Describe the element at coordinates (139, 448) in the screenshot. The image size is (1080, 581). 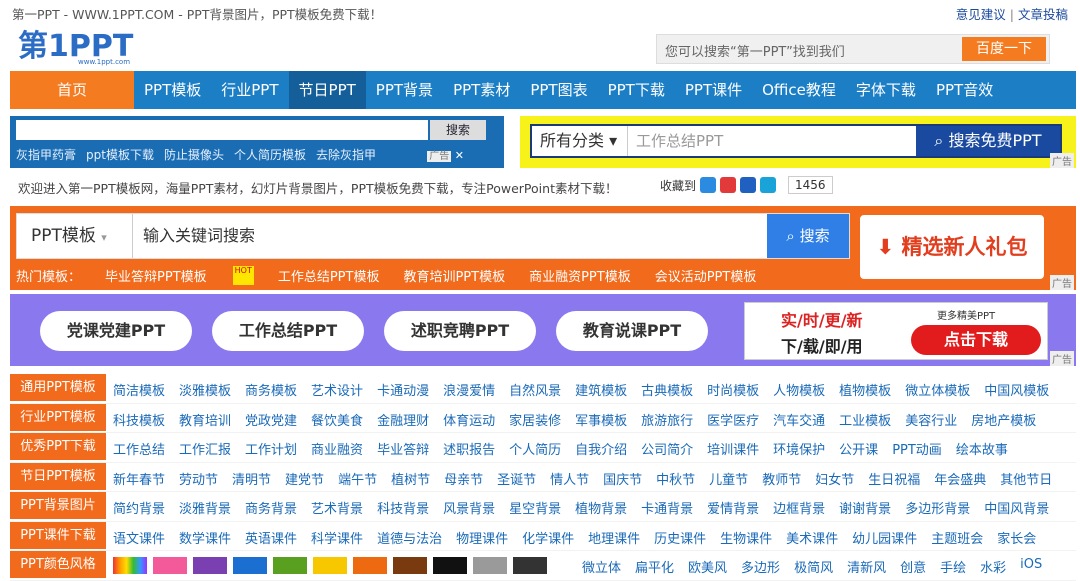
I see `category-link: 工作总结` at that location.